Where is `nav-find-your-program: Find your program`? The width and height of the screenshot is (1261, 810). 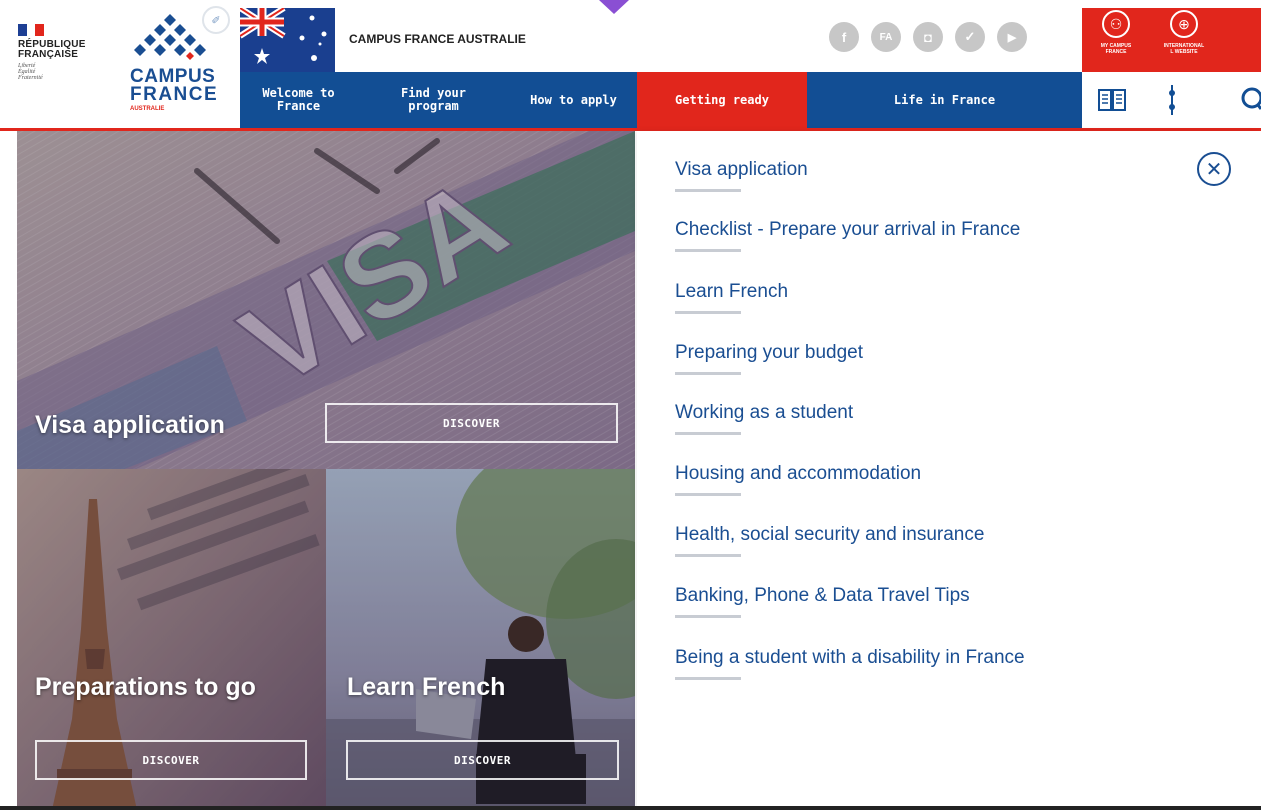
nav-find-your-program: Find your program is located at coordinates (433, 100).